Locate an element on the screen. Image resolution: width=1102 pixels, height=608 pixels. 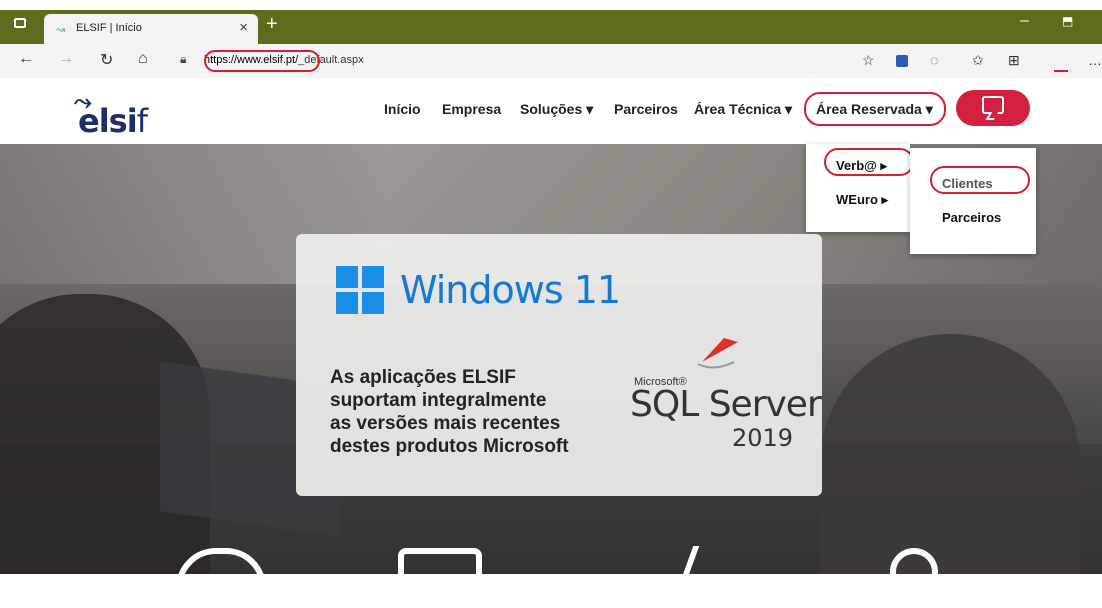
chat-button is located at coordinates (993, 108).